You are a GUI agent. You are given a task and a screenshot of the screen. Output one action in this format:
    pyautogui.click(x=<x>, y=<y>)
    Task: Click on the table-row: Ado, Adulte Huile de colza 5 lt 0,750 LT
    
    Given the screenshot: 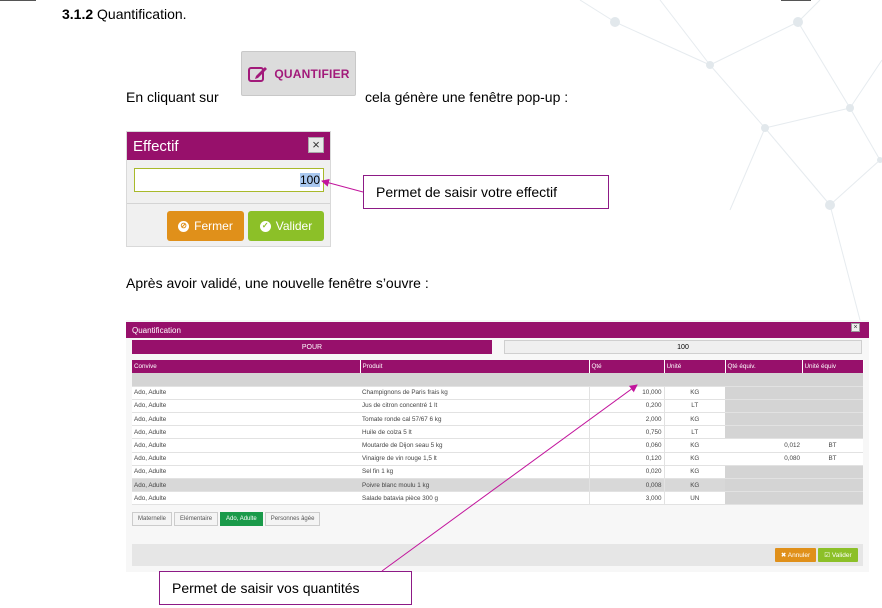 What is the action you would take?
    pyautogui.click(x=497, y=432)
    